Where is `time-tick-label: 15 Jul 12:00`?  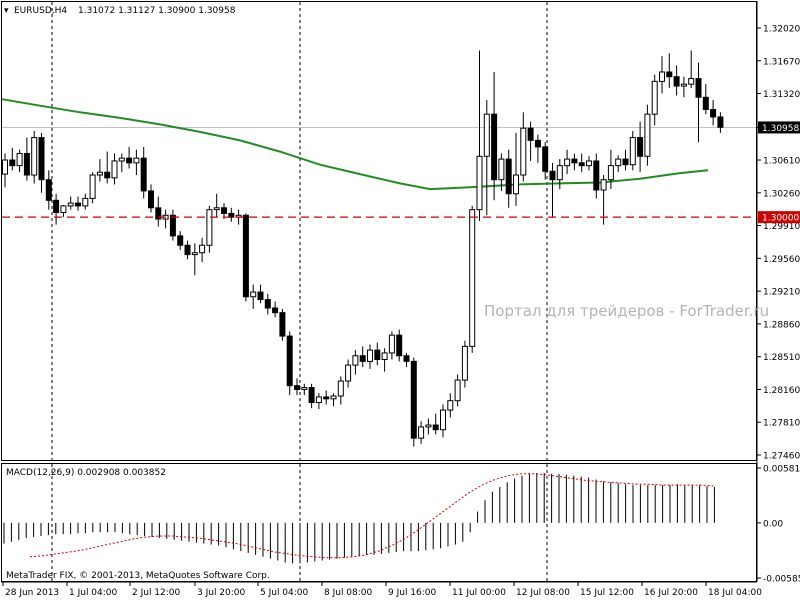 time-tick-label: 15 Jul 12:00 is located at coordinates (607, 593).